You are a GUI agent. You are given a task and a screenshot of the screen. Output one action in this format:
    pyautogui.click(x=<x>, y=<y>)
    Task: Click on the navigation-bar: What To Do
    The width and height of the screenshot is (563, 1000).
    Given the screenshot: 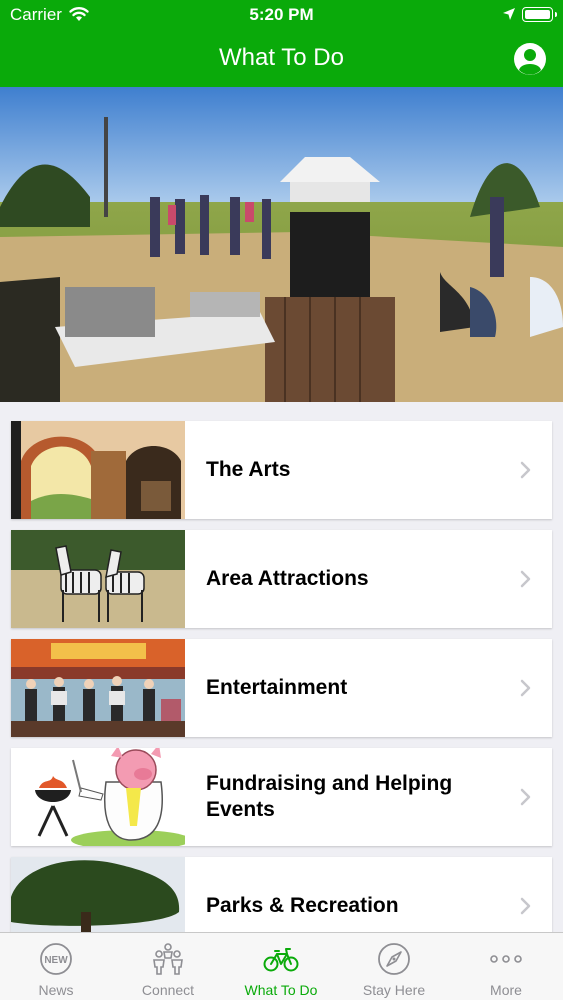 What is the action you would take?
    pyautogui.click(x=281, y=58)
    